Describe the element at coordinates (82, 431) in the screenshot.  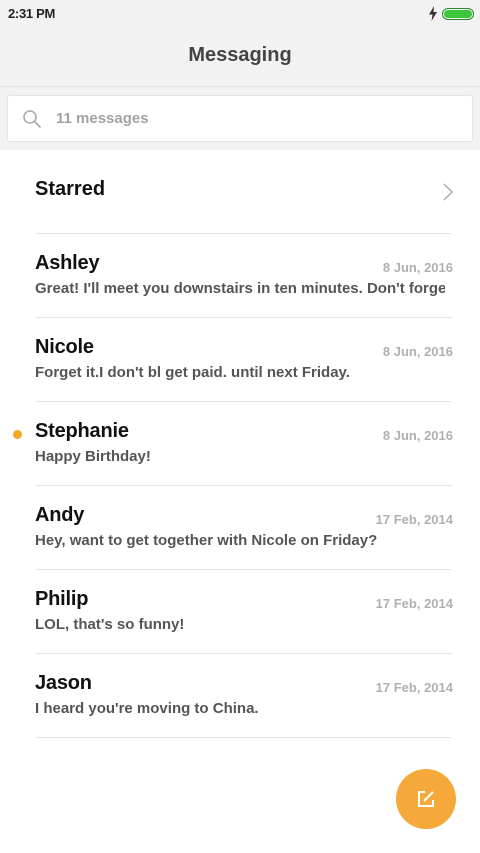
I see `contact-name: Stephanie` at that location.